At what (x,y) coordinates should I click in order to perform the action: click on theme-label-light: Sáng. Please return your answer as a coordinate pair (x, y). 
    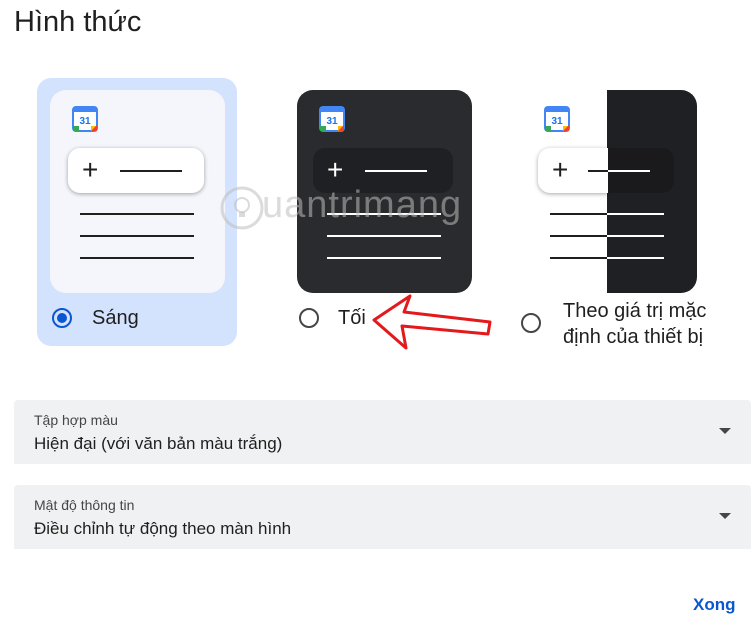
    Looking at the image, I should click on (115, 318).